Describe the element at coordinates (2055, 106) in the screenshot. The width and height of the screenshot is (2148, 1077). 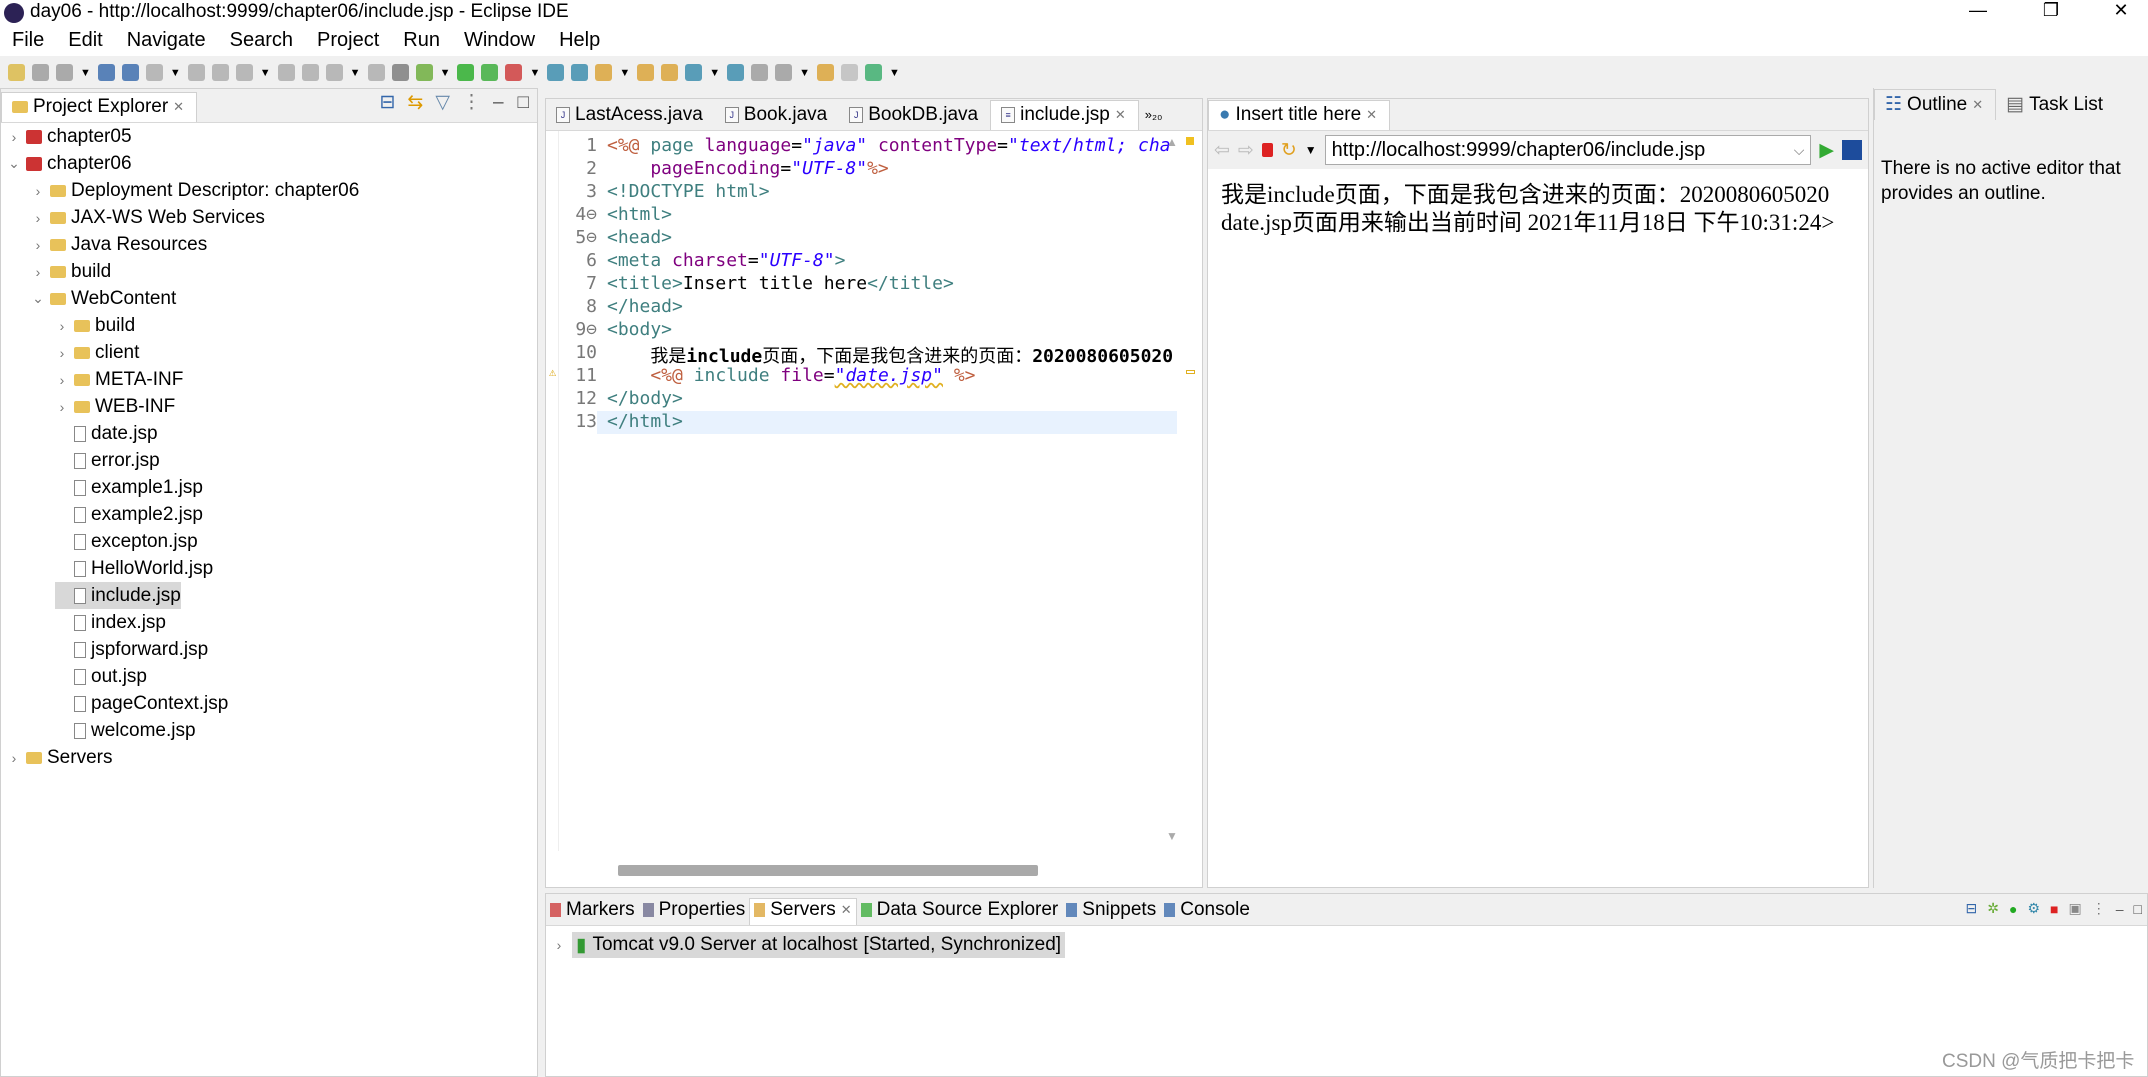
I see `tab-task-list: ▤ Task List` at that location.